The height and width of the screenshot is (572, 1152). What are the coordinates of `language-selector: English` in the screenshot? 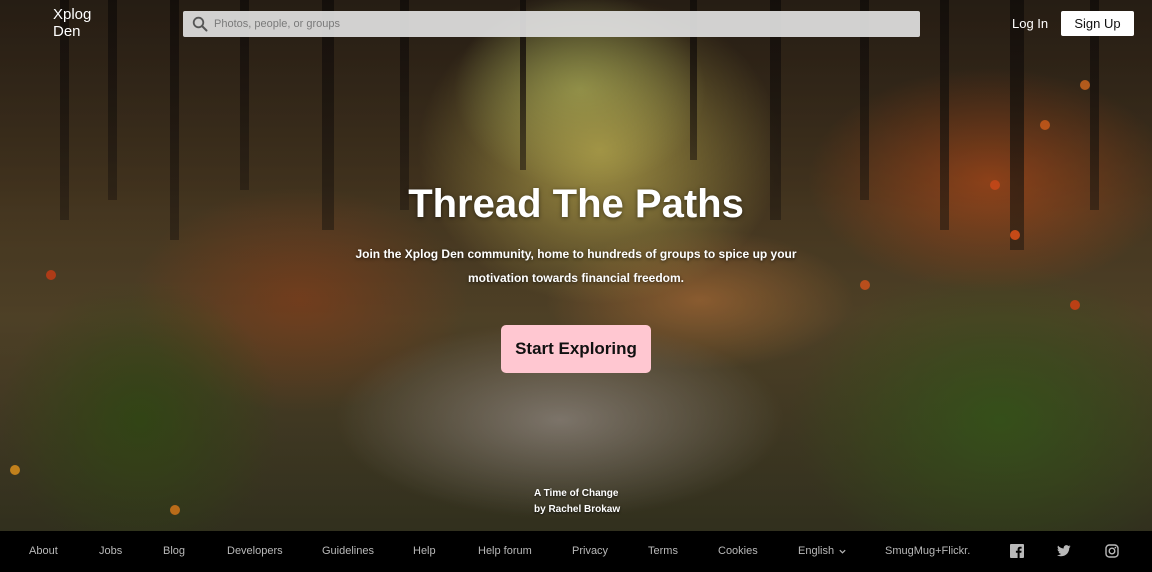 It's located at (822, 551).